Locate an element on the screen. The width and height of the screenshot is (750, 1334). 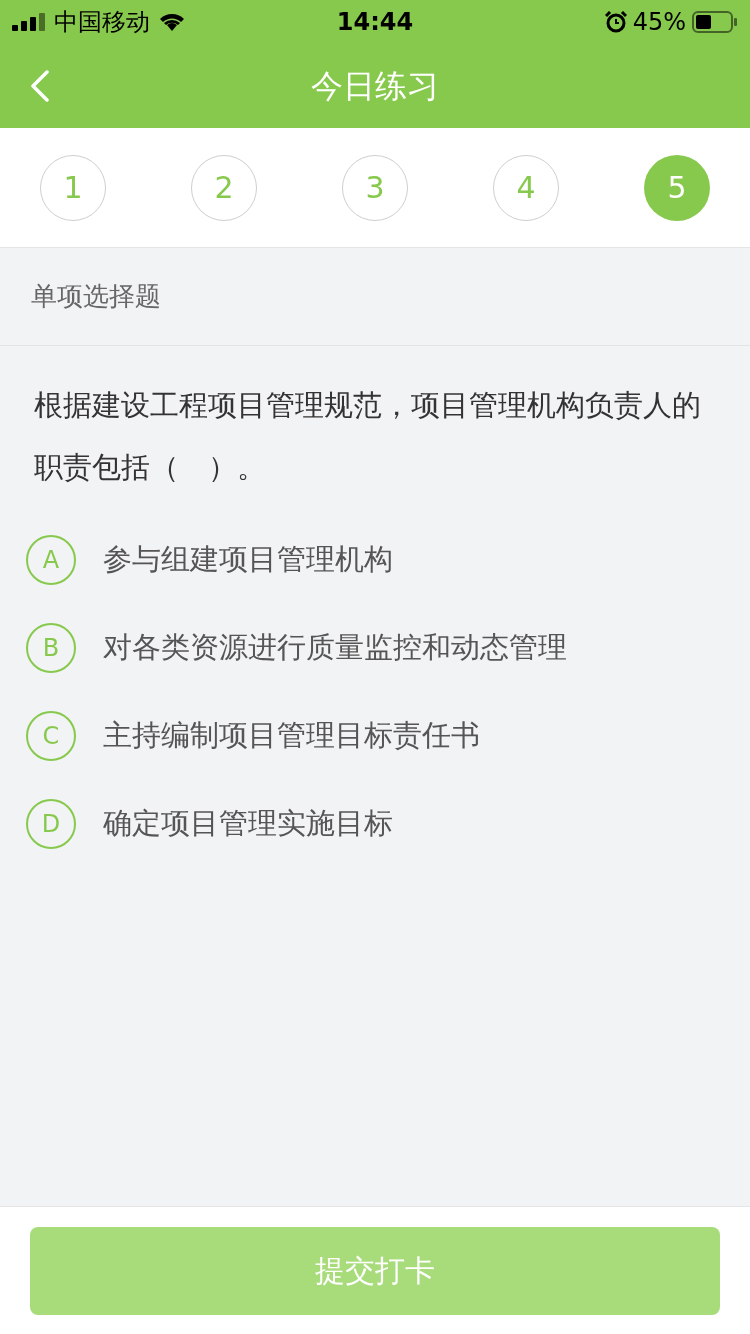
battery-icon is located at coordinates (715, 22).